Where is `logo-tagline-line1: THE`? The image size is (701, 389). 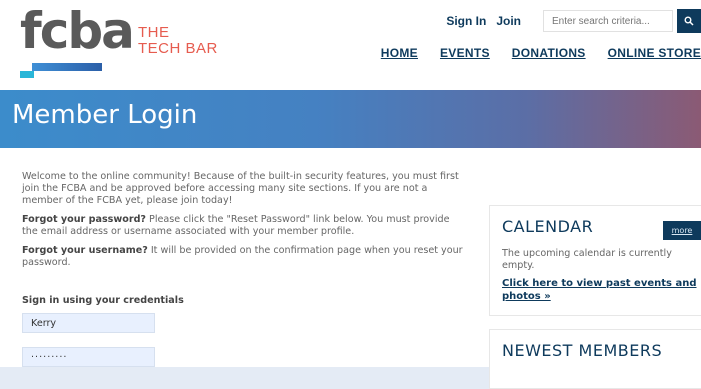 logo-tagline-line1: THE is located at coordinates (154, 32).